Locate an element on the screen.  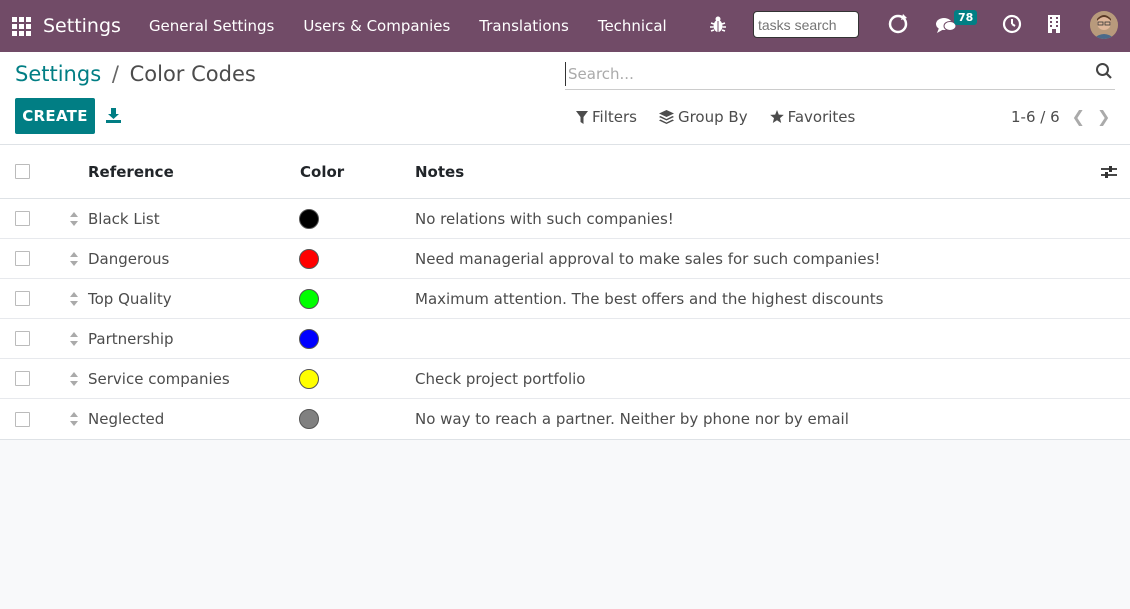
cell-reference: Partnership is located at coordinates (131, 338).